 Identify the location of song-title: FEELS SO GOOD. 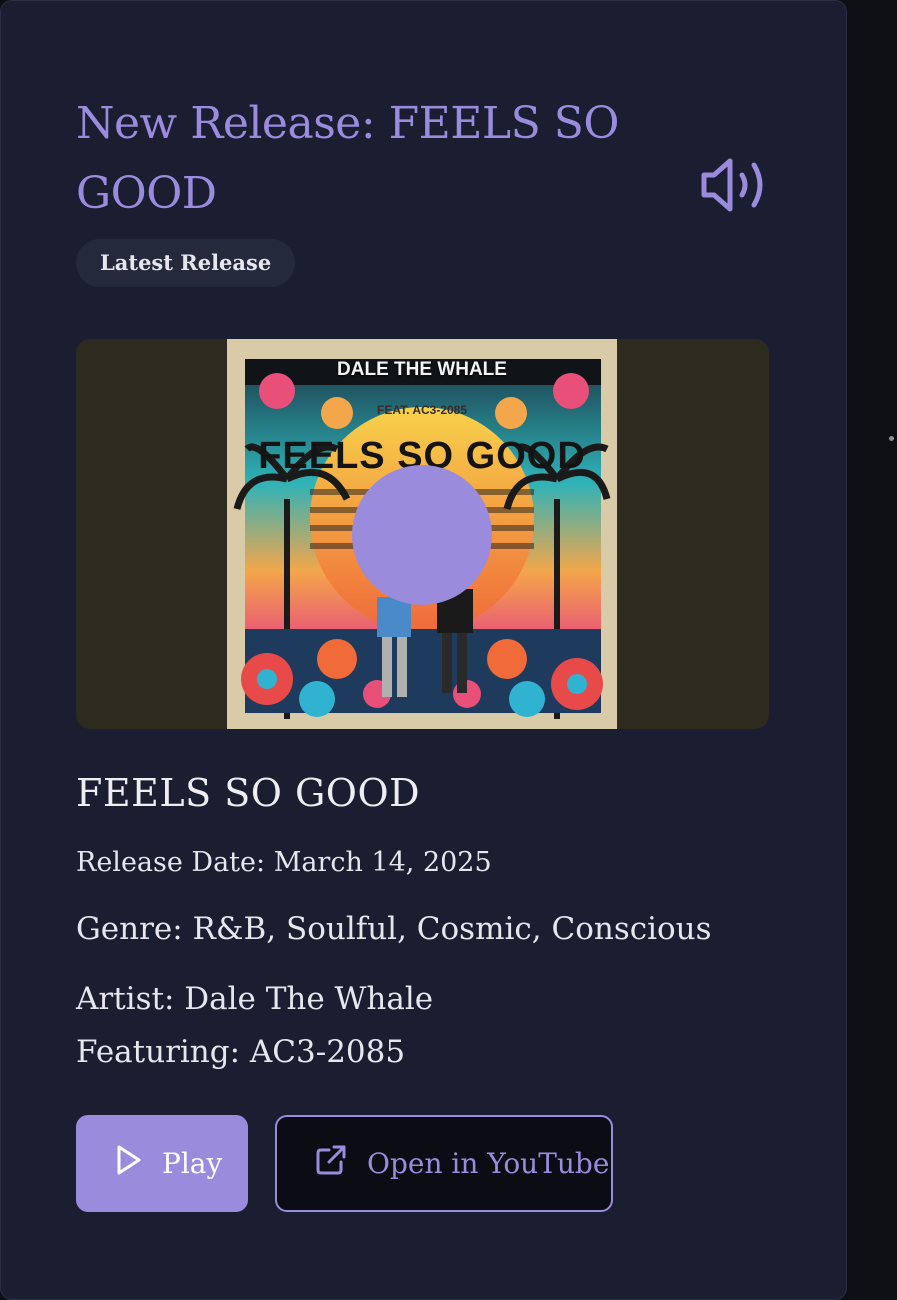
(248, 793).